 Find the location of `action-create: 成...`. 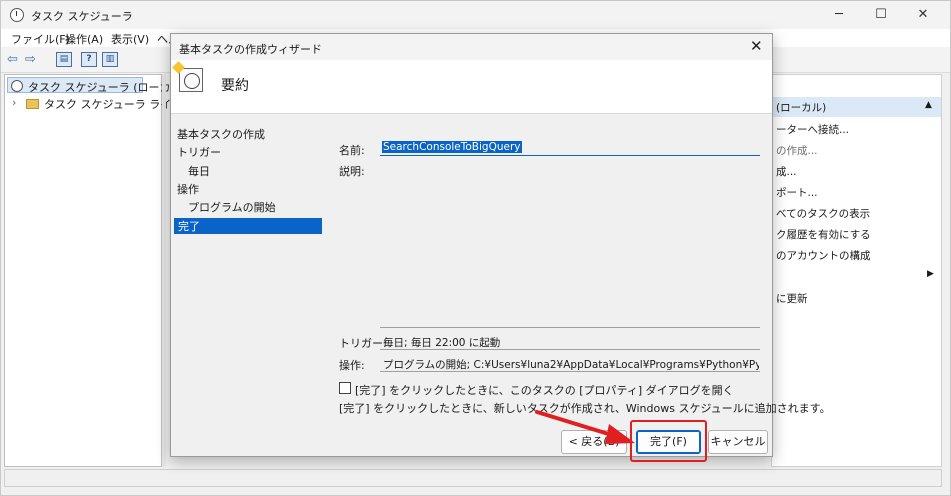

action-create: 成... is located at coordinates (786, 171).